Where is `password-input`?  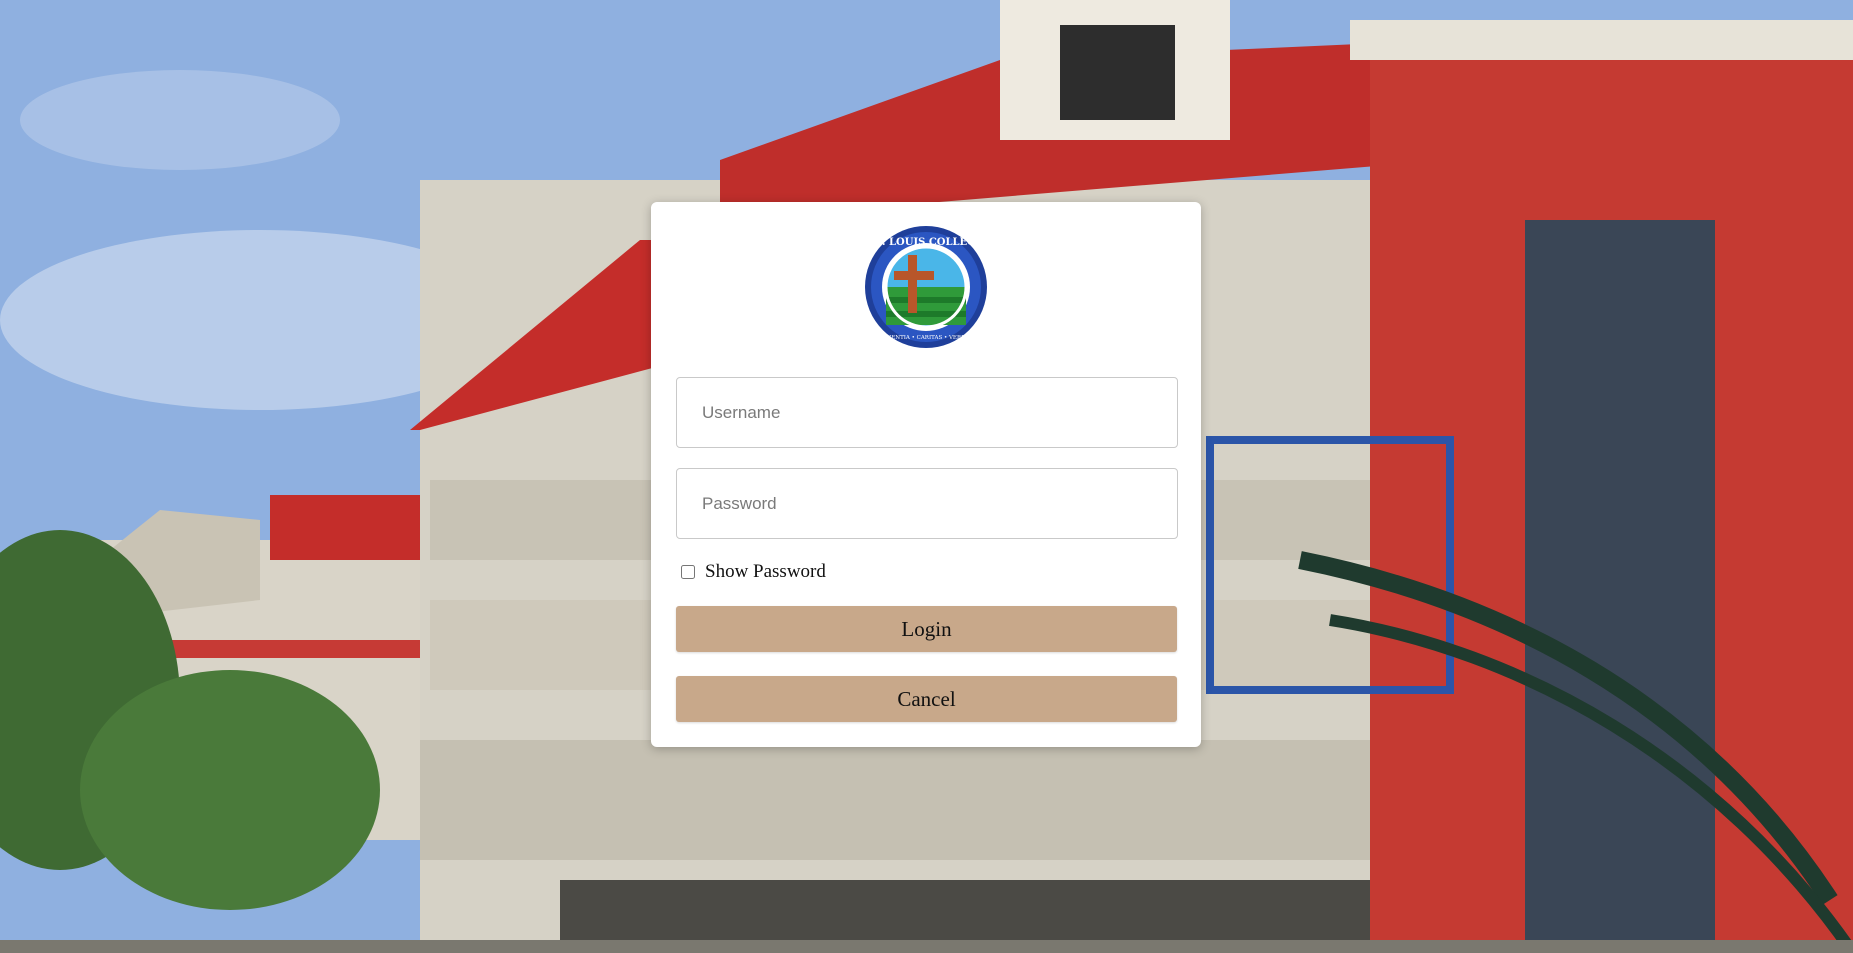 password-input is located at coordinates (927, 503).